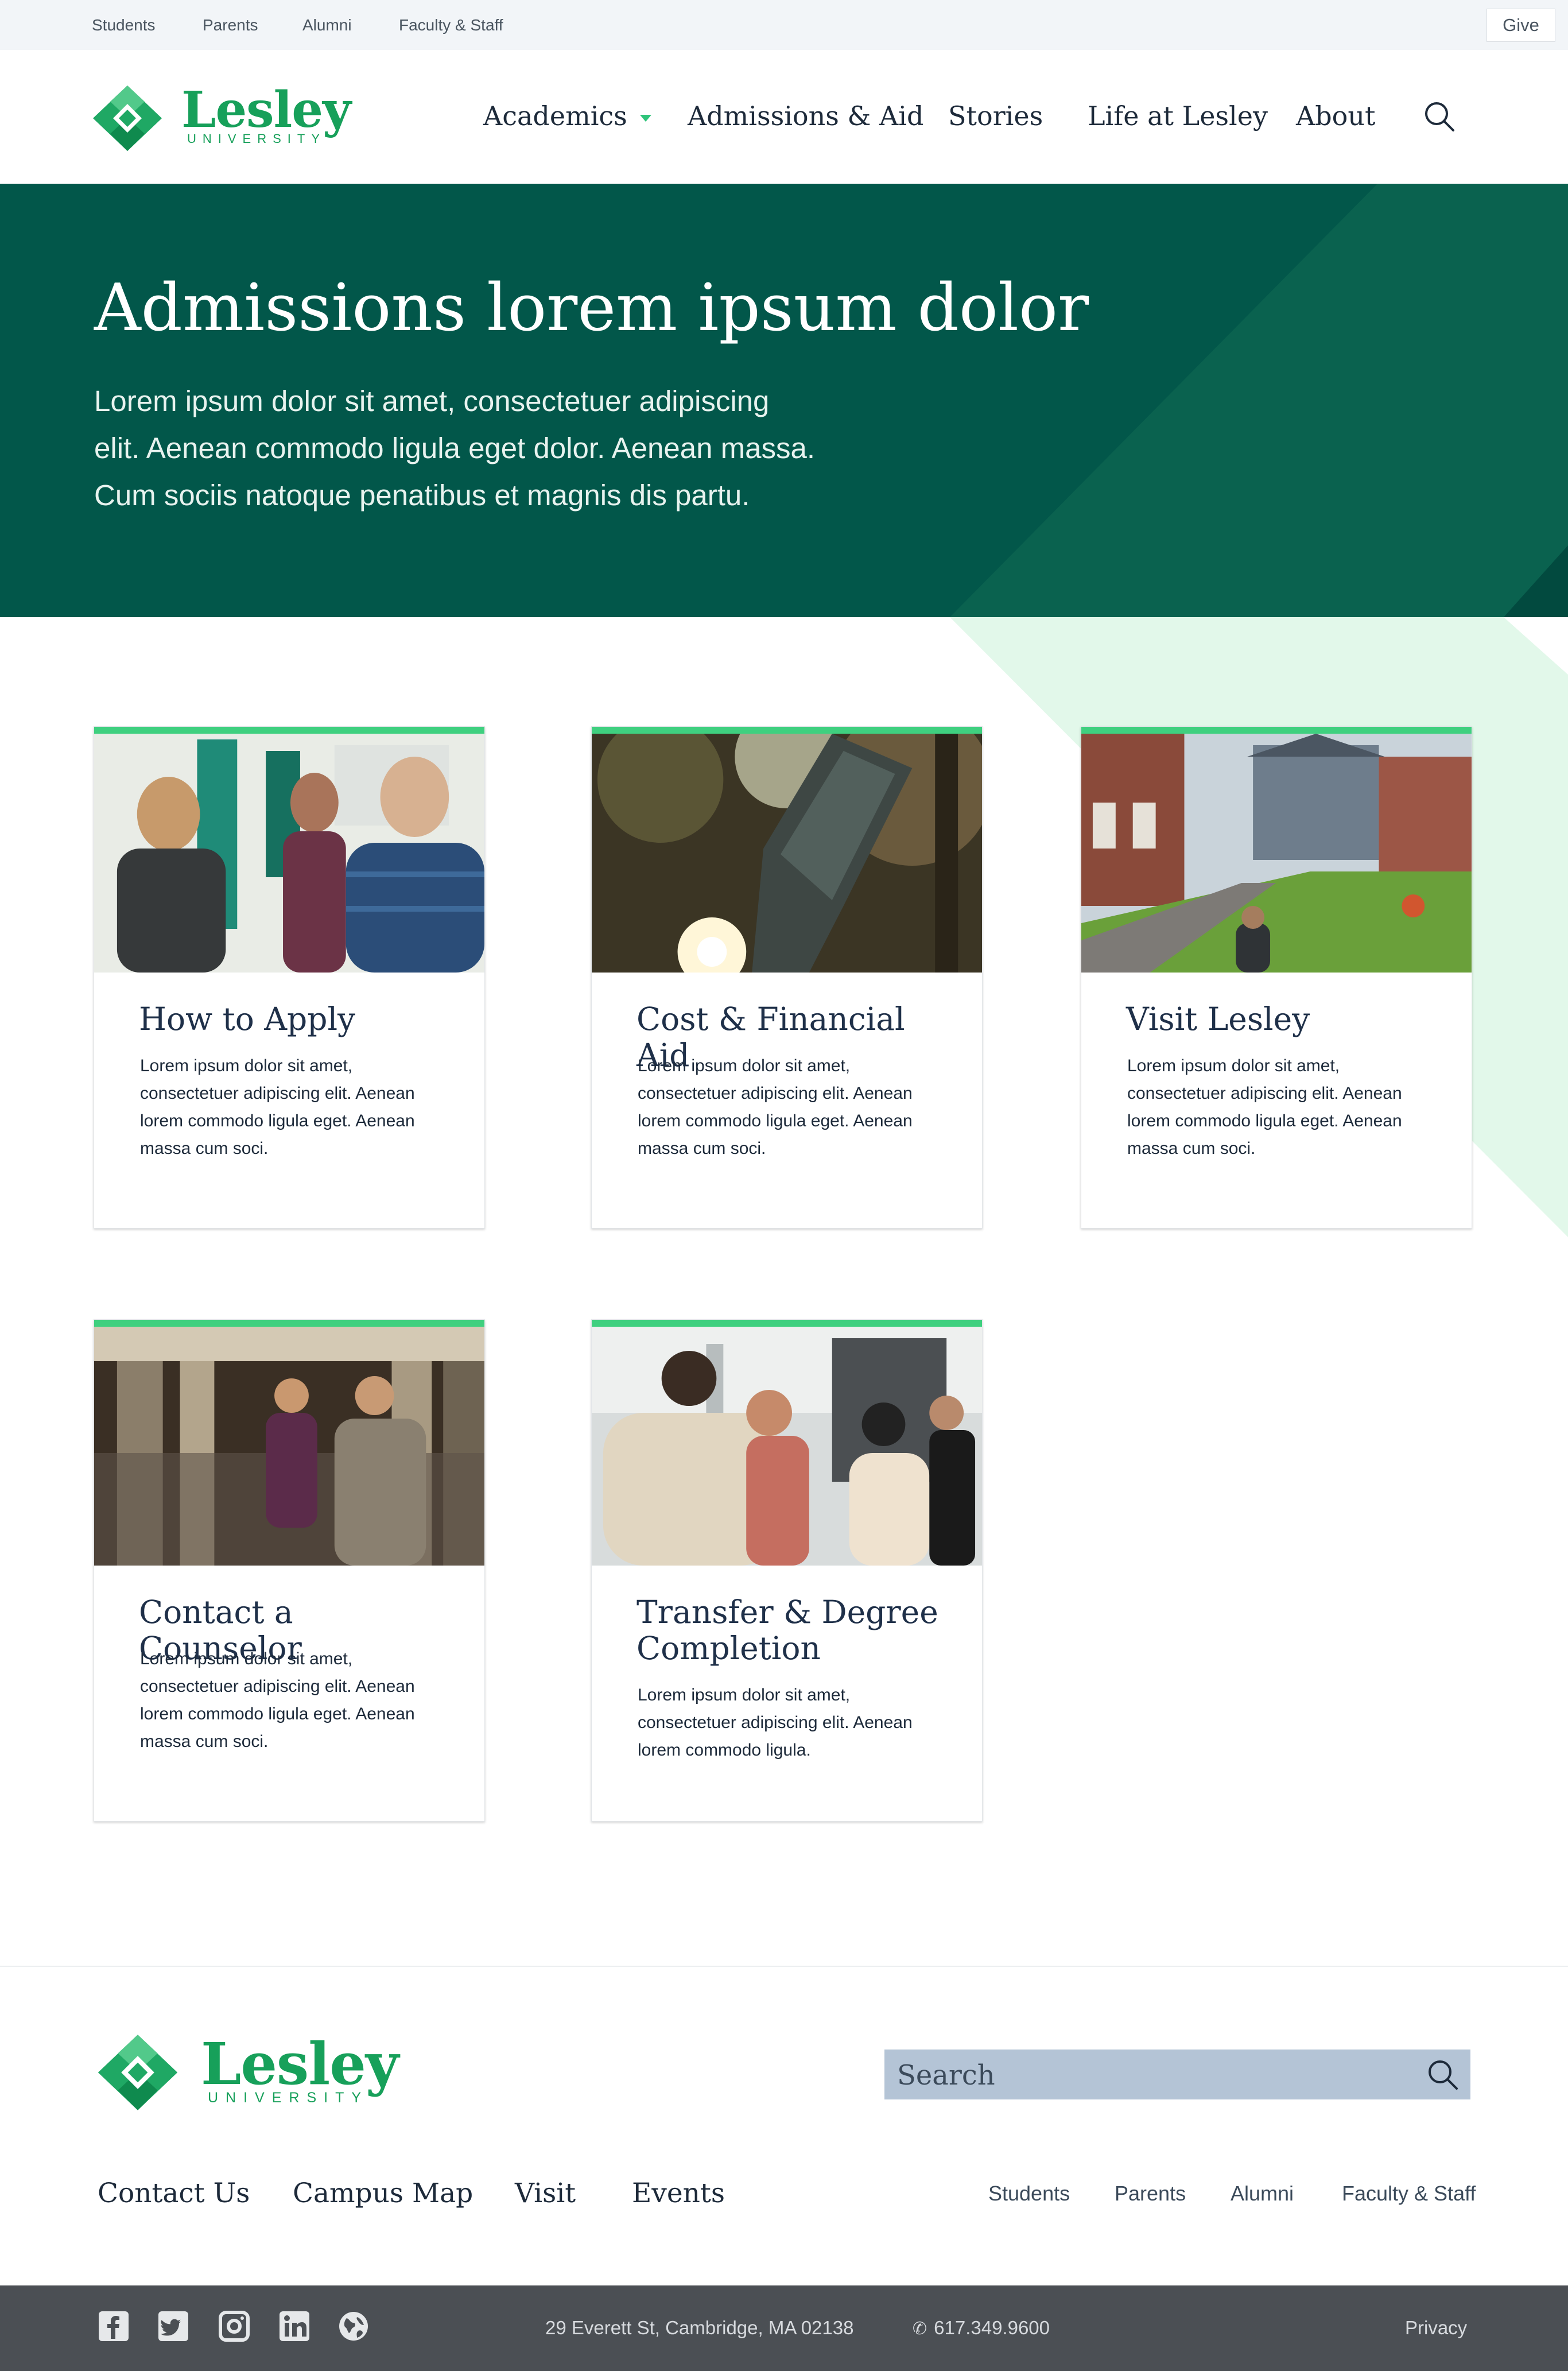 This screenshot has width=1568, height=2371. I want to click on nav-life-at-lesley: Life at Lesley, so click(1178, 115).